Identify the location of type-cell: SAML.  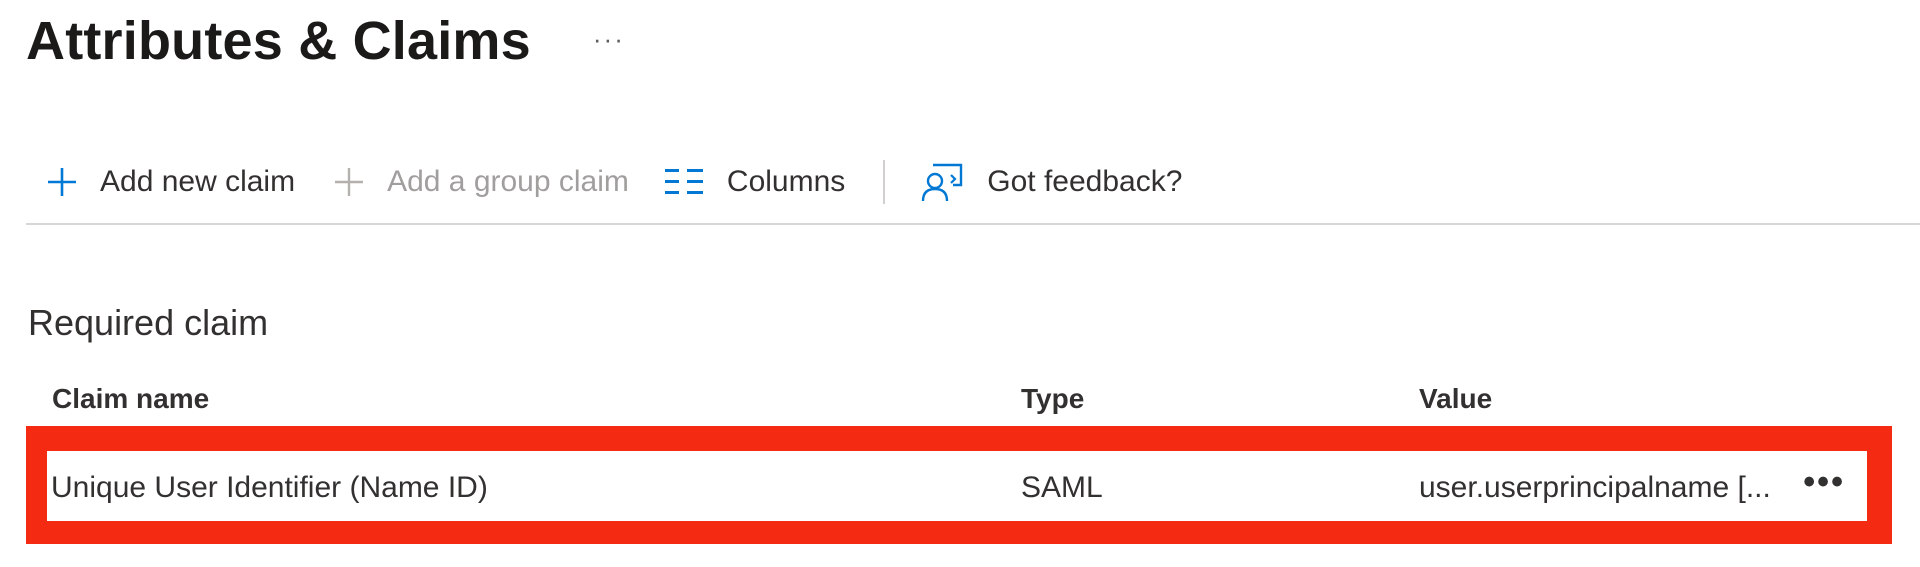
(1062, 487).